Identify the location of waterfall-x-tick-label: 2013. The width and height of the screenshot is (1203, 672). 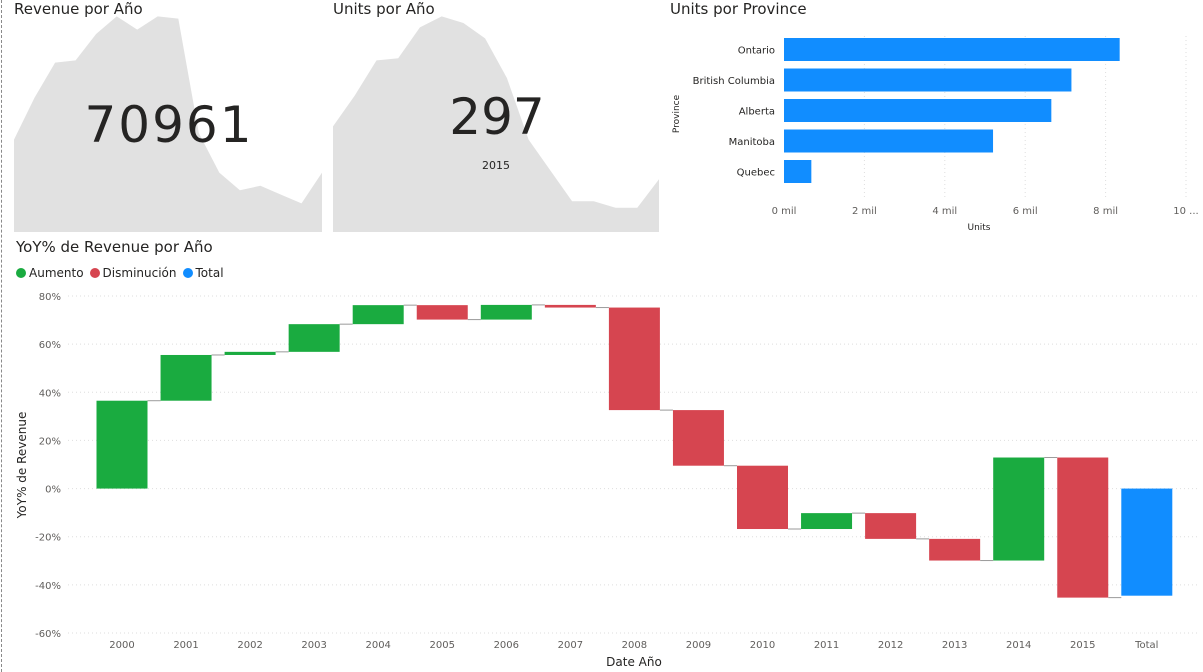
(954, 645).